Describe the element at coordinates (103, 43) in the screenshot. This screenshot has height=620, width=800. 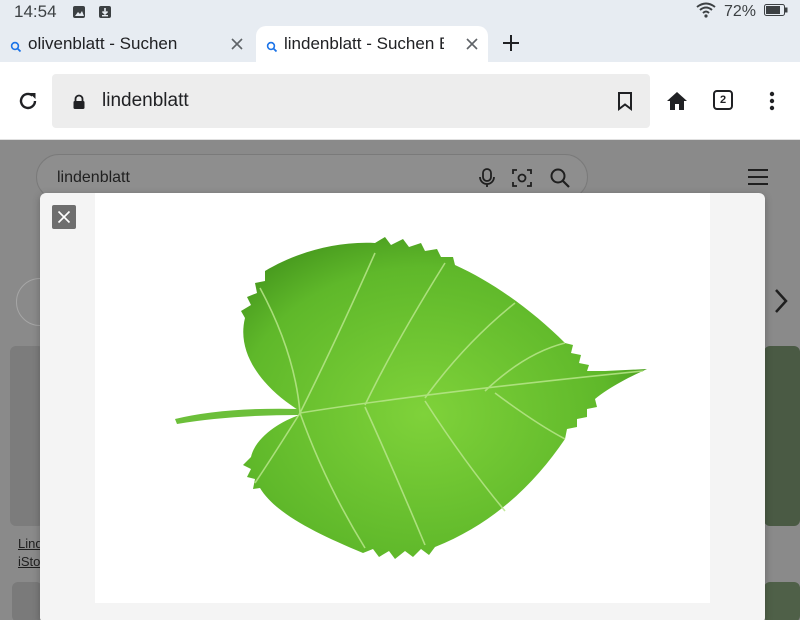
I see `tab-title: olivenblatt - Suchen` at that location.